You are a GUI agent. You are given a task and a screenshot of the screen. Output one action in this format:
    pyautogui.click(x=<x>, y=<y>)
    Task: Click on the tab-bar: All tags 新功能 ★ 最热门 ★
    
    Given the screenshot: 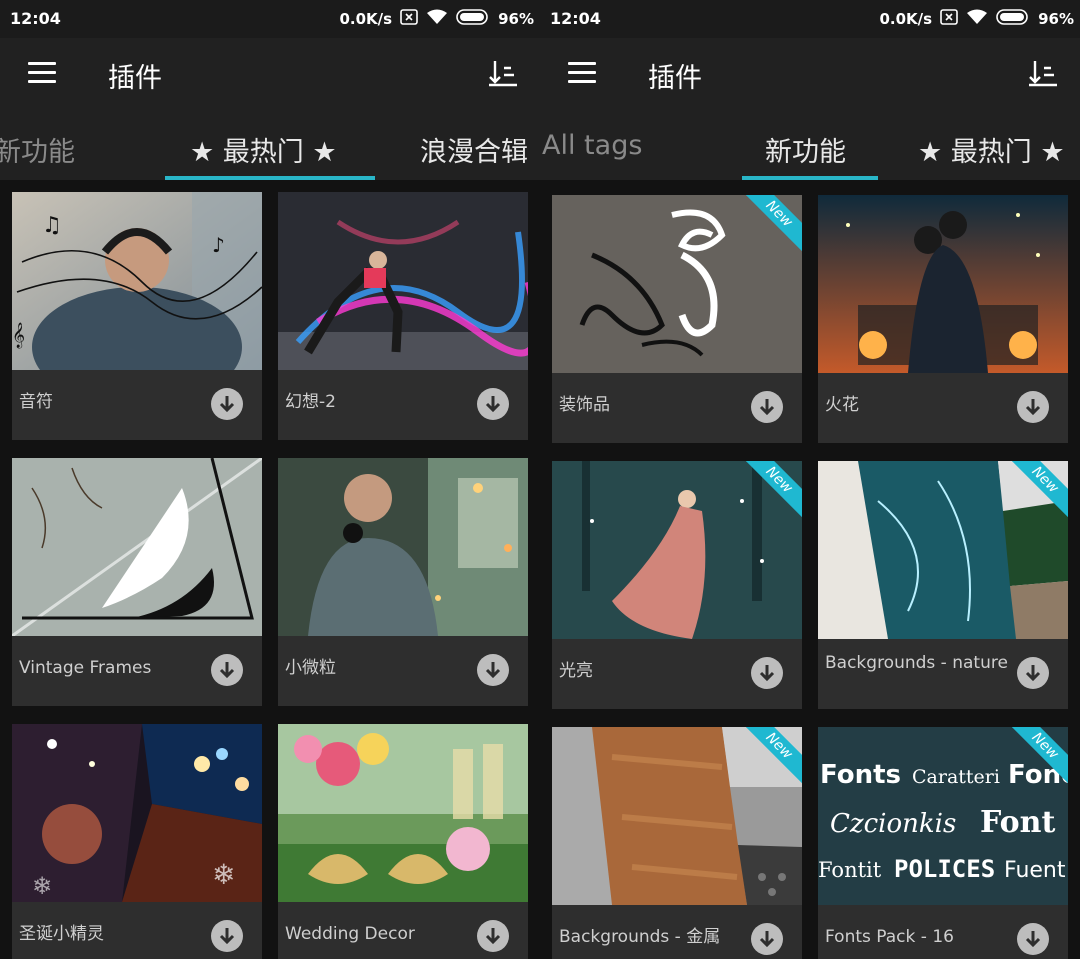 What is the action you would take?
    pyautogui.click(x=810, y=145)
    